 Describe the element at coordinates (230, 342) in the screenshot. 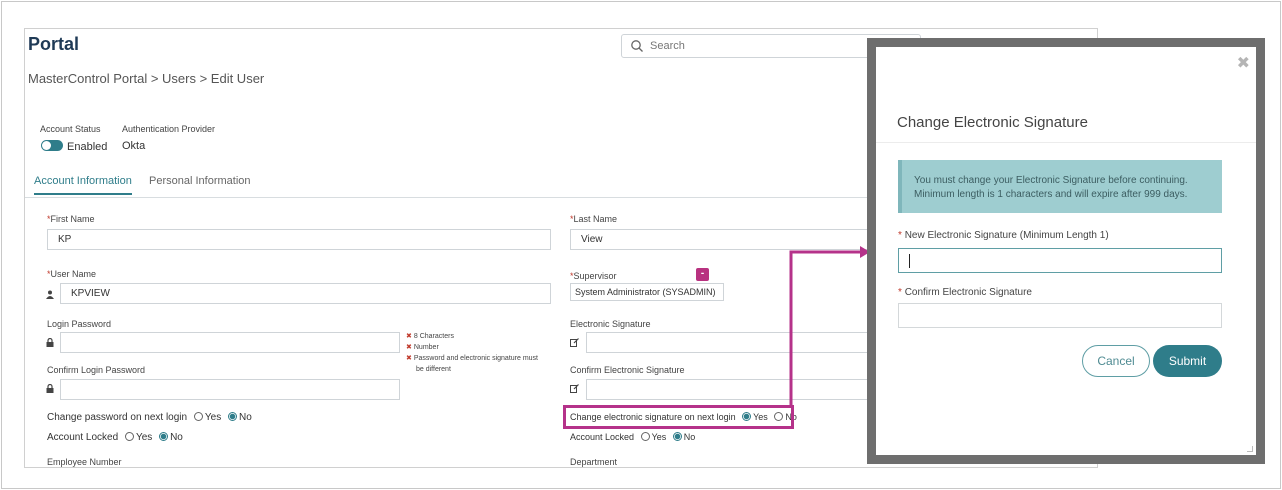

I see `login-password-field` at that location.